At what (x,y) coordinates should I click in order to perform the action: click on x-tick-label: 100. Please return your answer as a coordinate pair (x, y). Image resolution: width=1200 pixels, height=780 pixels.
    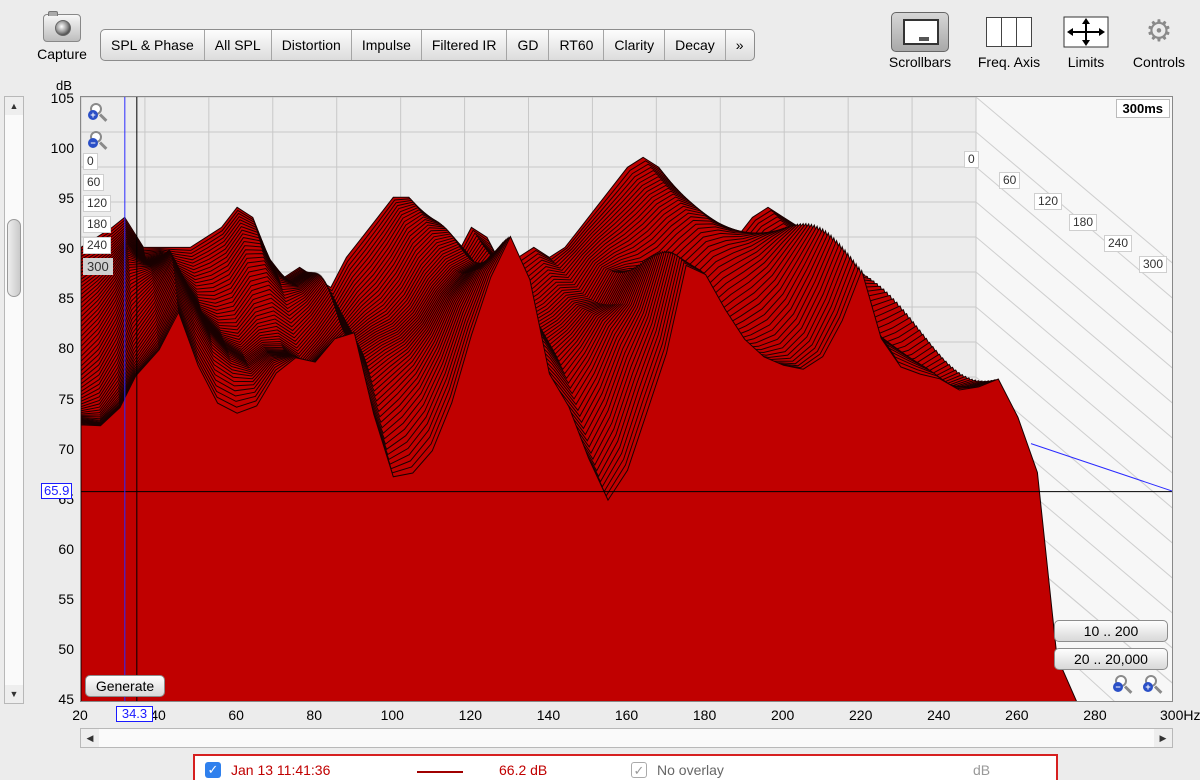
    Looking at the image, I should click on (392, 715).